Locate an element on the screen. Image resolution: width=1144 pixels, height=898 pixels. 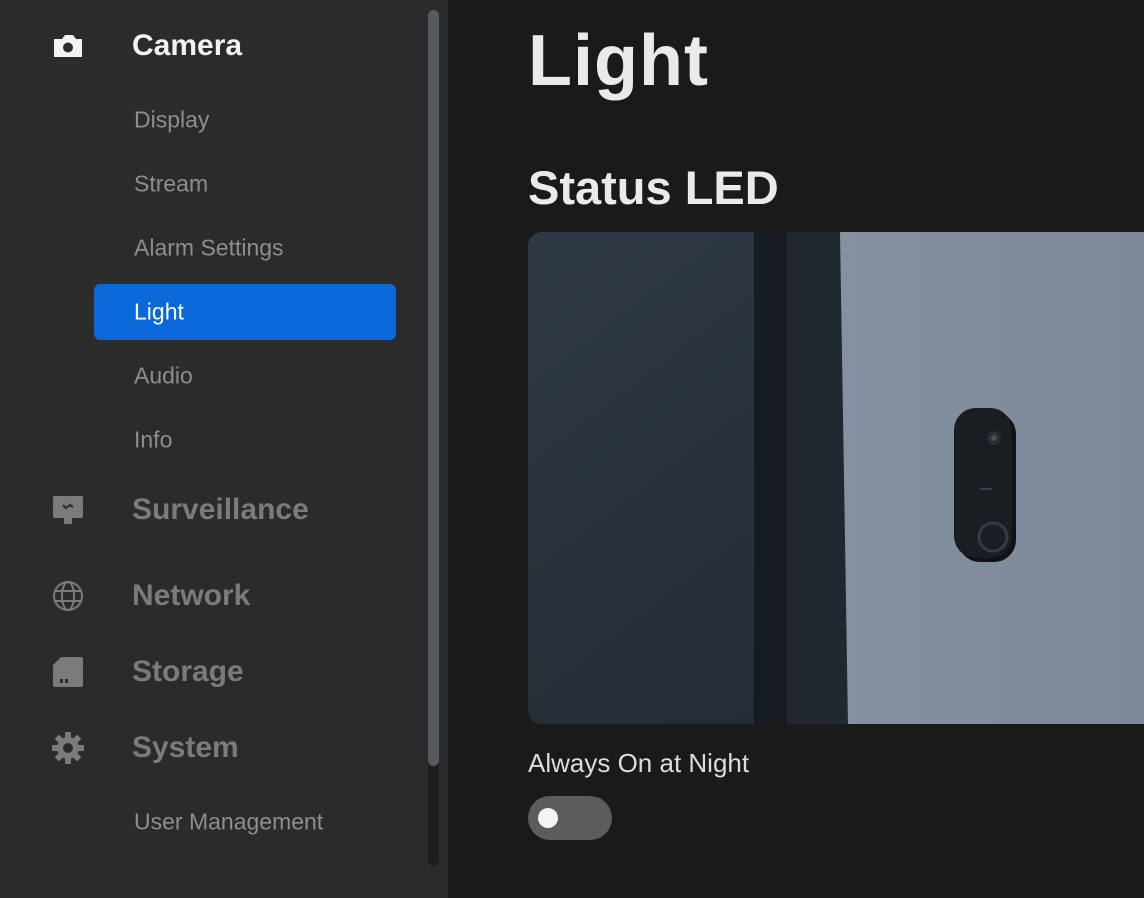
sidebar-section-surveillance: Surveillance is located at coordinates (210, 510).